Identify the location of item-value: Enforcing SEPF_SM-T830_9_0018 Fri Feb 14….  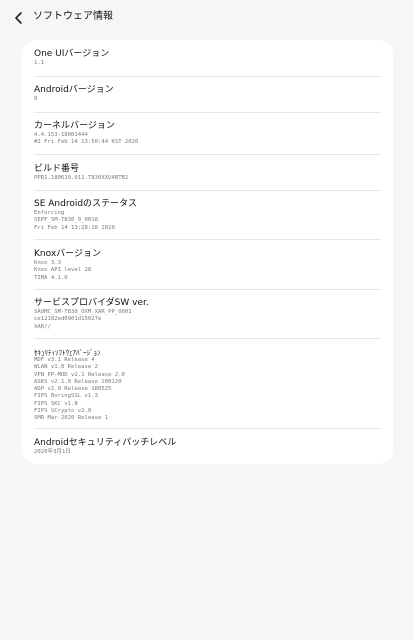
(74, 220).